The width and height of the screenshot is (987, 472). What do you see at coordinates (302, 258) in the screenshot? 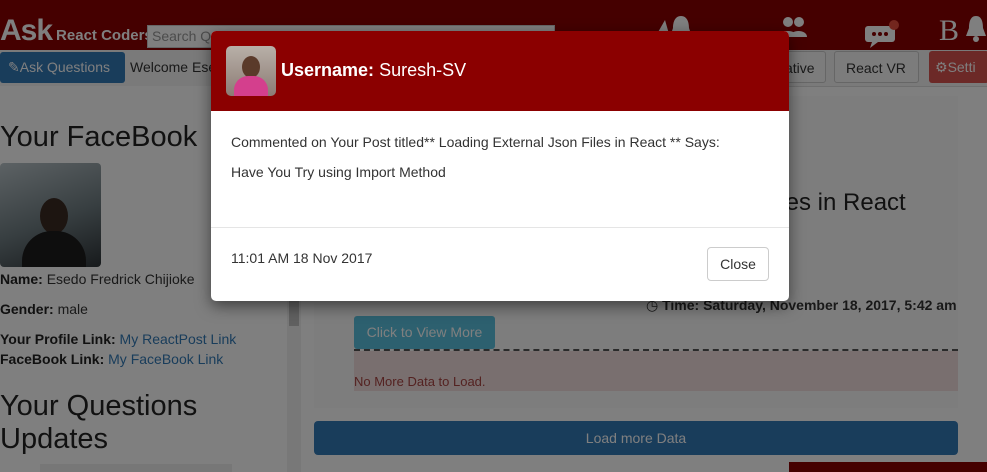
I see `comment-timestamp: 11:01 AM 18 Nov 2017` at bounding box center [302, 258].